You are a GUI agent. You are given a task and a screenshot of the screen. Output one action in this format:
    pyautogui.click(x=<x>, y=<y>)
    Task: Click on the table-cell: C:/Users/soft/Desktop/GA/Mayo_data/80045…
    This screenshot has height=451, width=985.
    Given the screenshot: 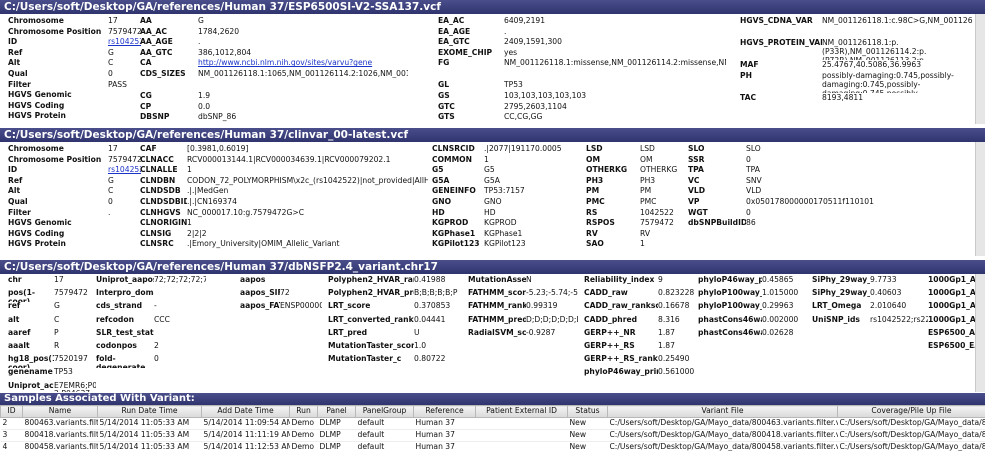 What is the action you would take?
    pyautogui.click(x=722, y=446)
    